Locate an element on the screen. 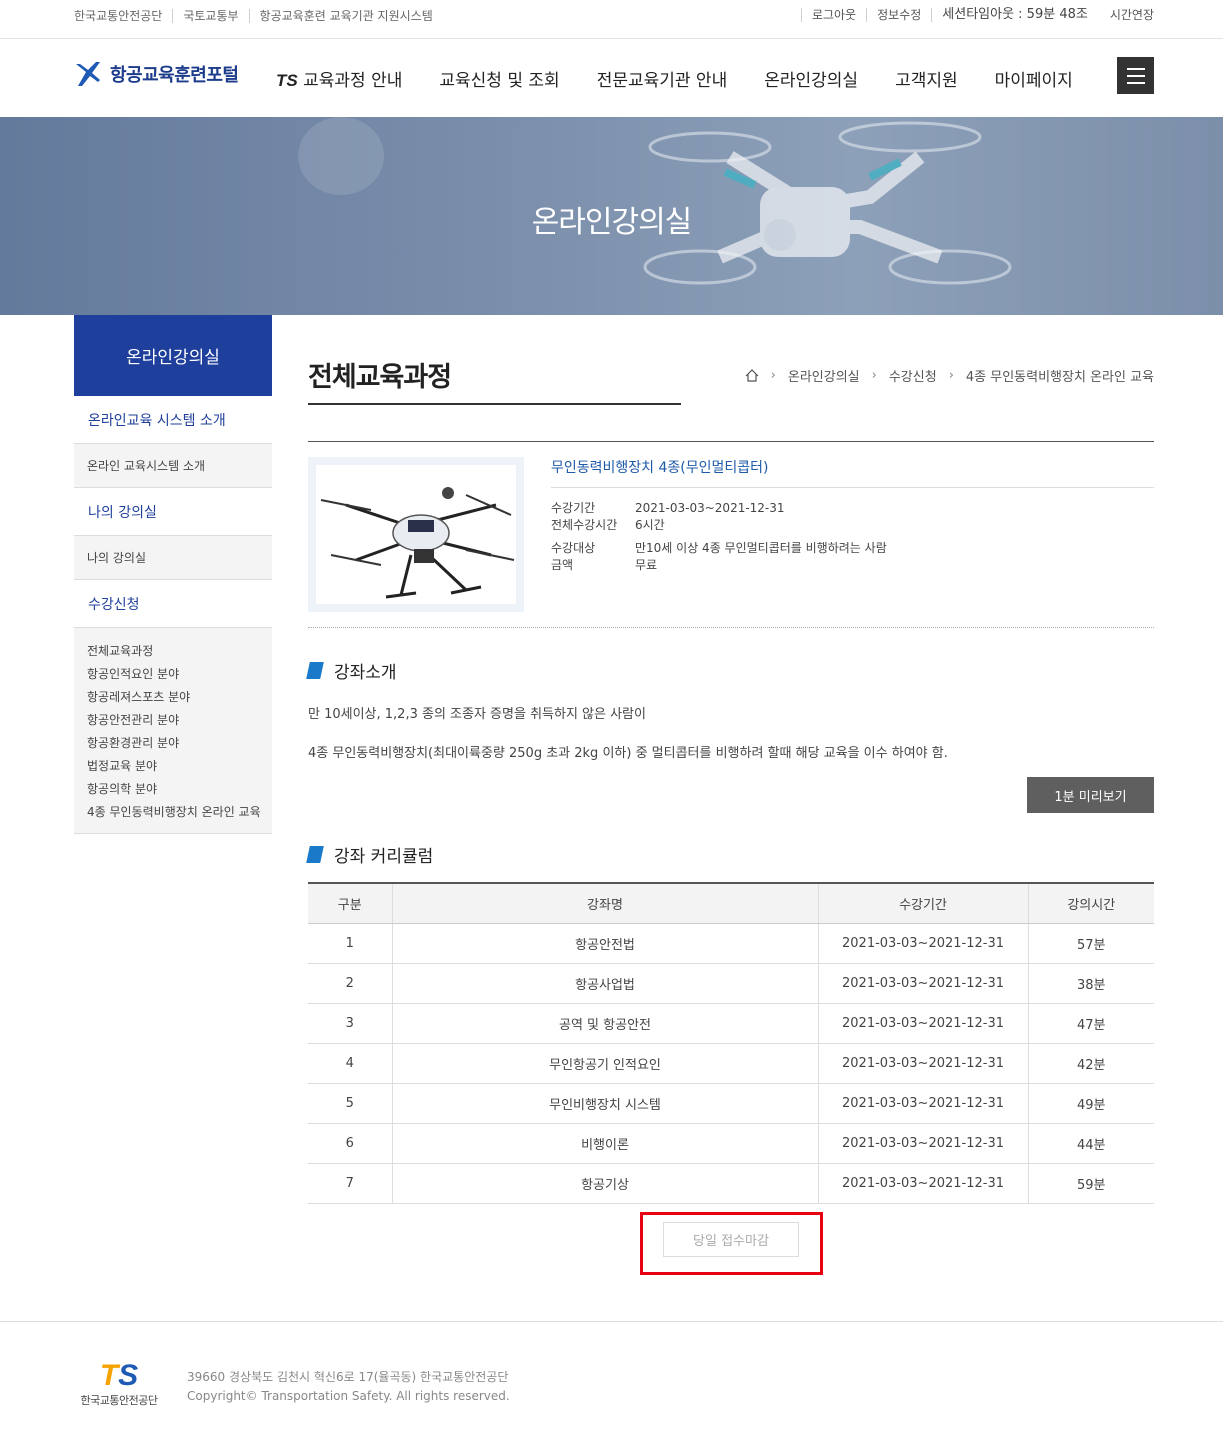 This screenshot has height=1448, width=1223. table-row: 4 무인항공기 인적요인 2021-03-03~2021-12-31 42분 is located at coordinates (731, 1063).